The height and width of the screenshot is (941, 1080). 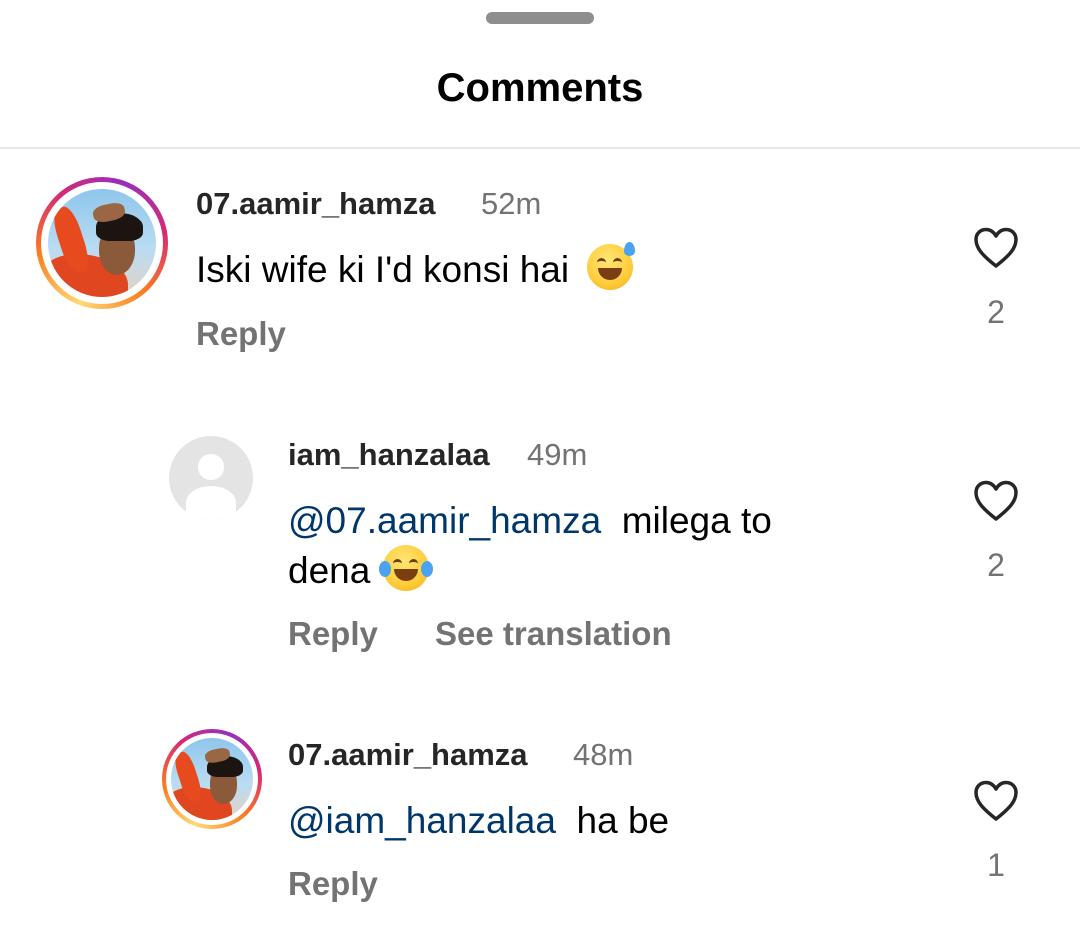 What do you see at coordinates (611, 266) in the screenshot?
I see `sweat-smile-emoji` at bounding box center [611, 266].